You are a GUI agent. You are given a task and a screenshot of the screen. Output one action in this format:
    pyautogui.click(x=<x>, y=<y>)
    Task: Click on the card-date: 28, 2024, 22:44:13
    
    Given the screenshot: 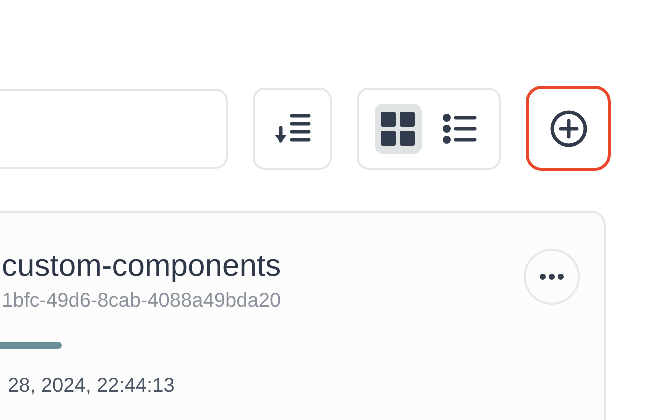 What is the action you would take?
    pyautogui.click(x=92, y=386)
    